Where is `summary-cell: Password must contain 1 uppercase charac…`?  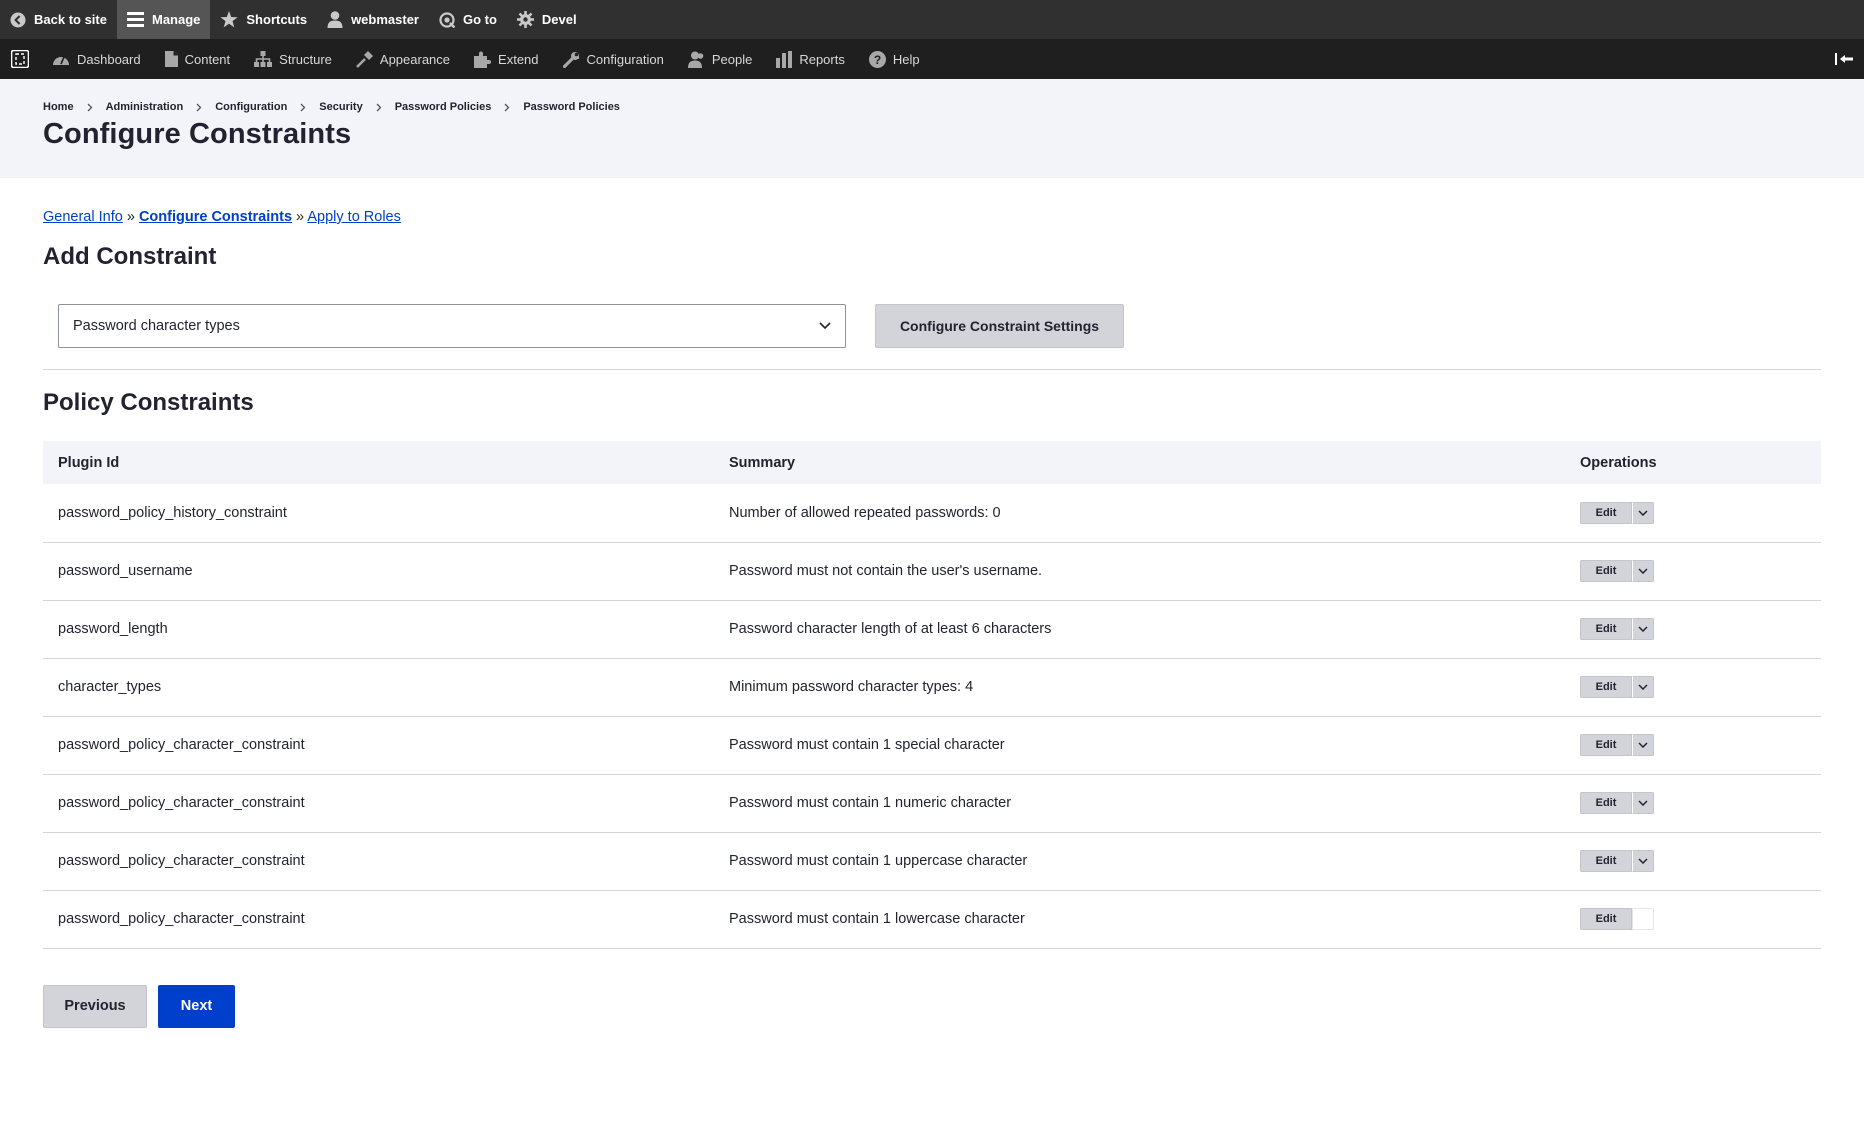 summary-cell: Password must contain 1 uppercase charac… is located at coordinates (1139, 861).